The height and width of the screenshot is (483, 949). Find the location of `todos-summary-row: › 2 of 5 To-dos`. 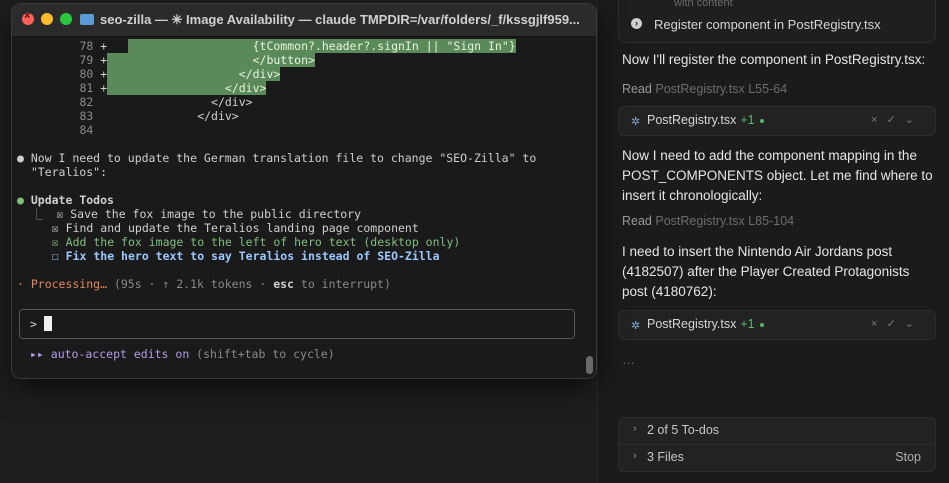

todos-summary-row: › 2 of 5 To-dos is located at coordinates (777, 431).